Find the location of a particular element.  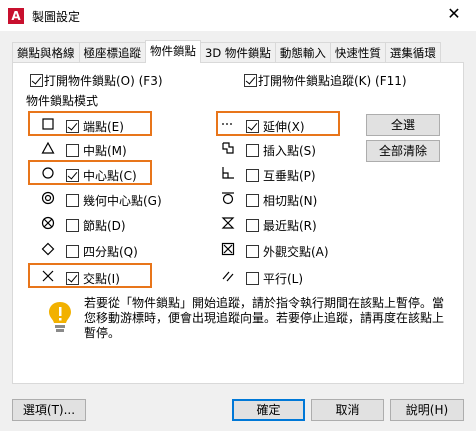

quadrant-checkbox is located at coordinates (72, 251).